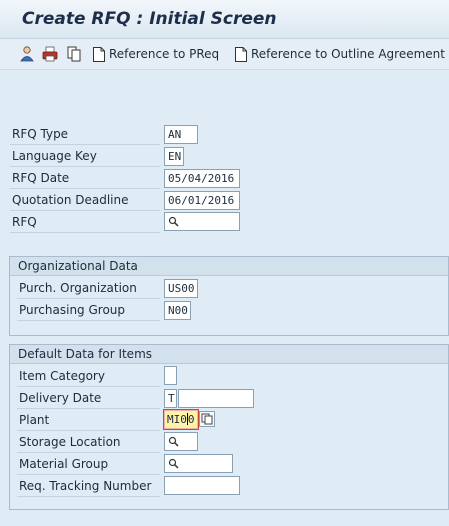 Image resolution: width=449 pixels, height=526 pixels. I want to click on rfq-date-label: RFQ Date, so click(41, 178).